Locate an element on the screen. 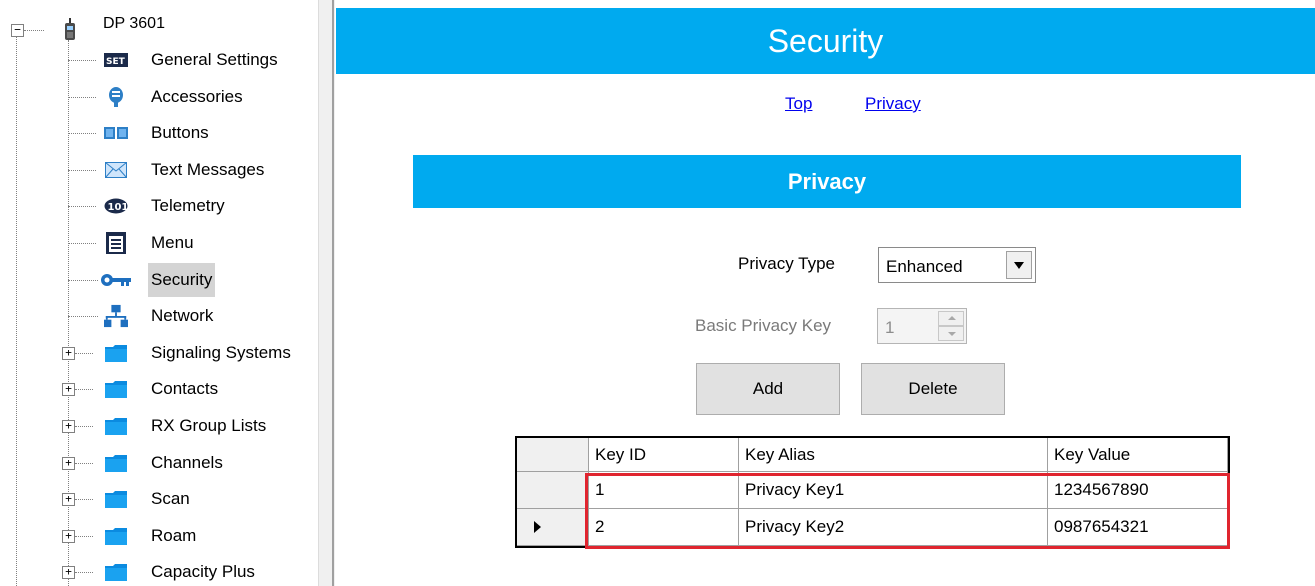 The width and height of the screenshot is (1315, 586). tree-item-accessories: Accessories is located at coordinates (197, 97).